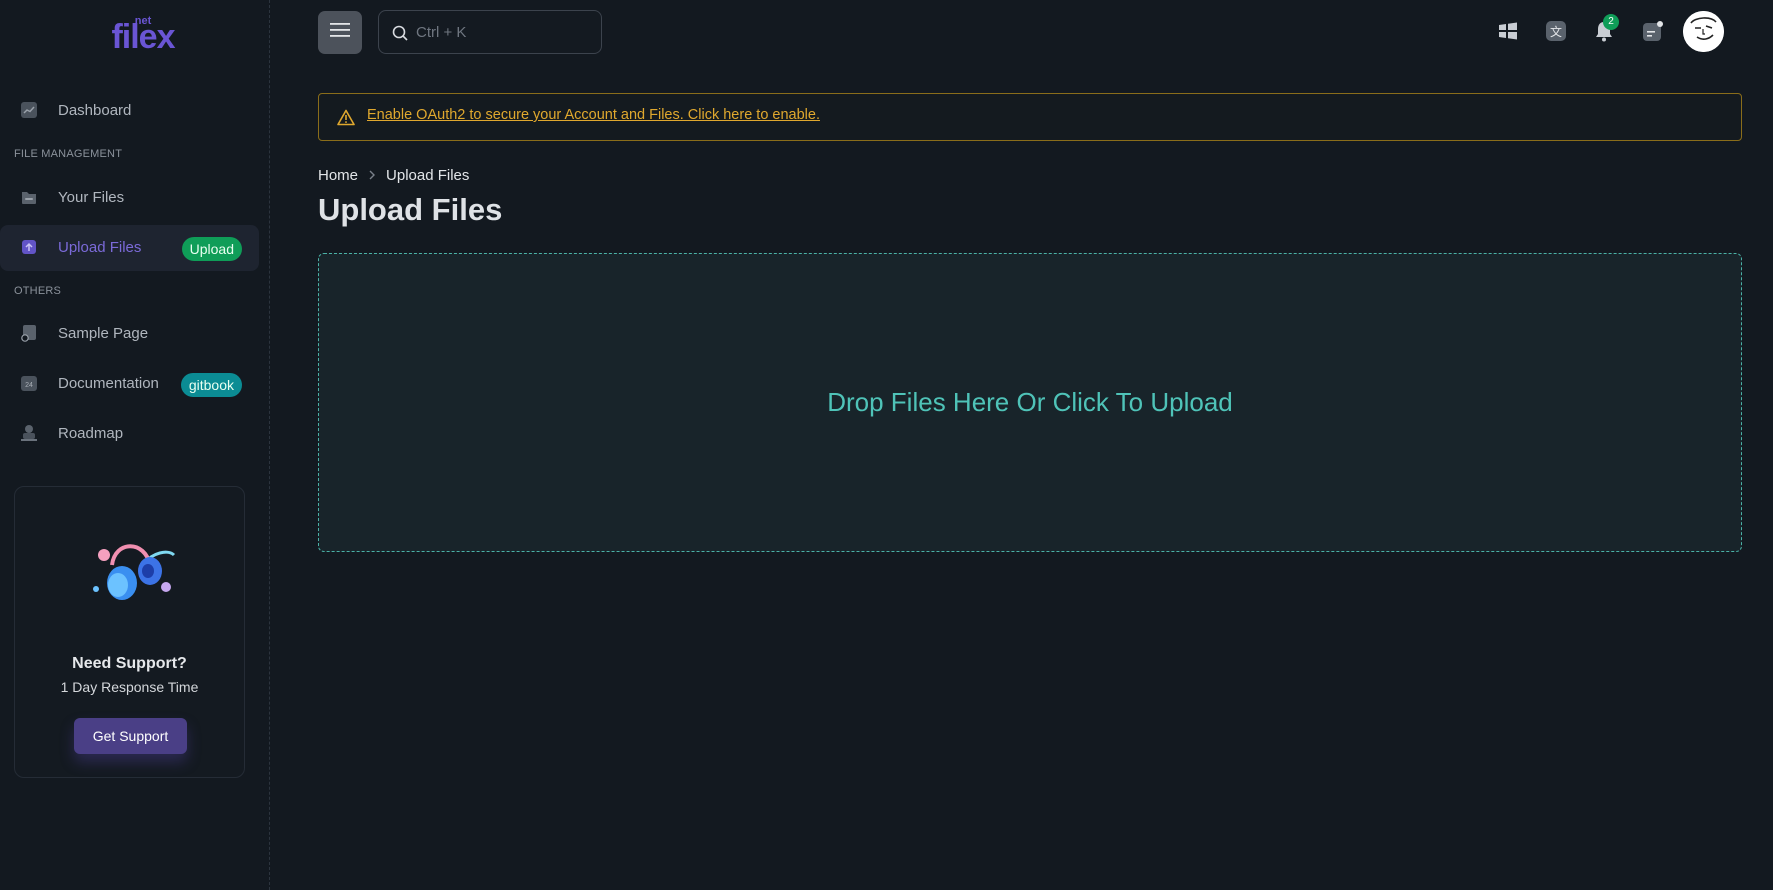  I want to click on menu-toggle-button, so click(340, 32).